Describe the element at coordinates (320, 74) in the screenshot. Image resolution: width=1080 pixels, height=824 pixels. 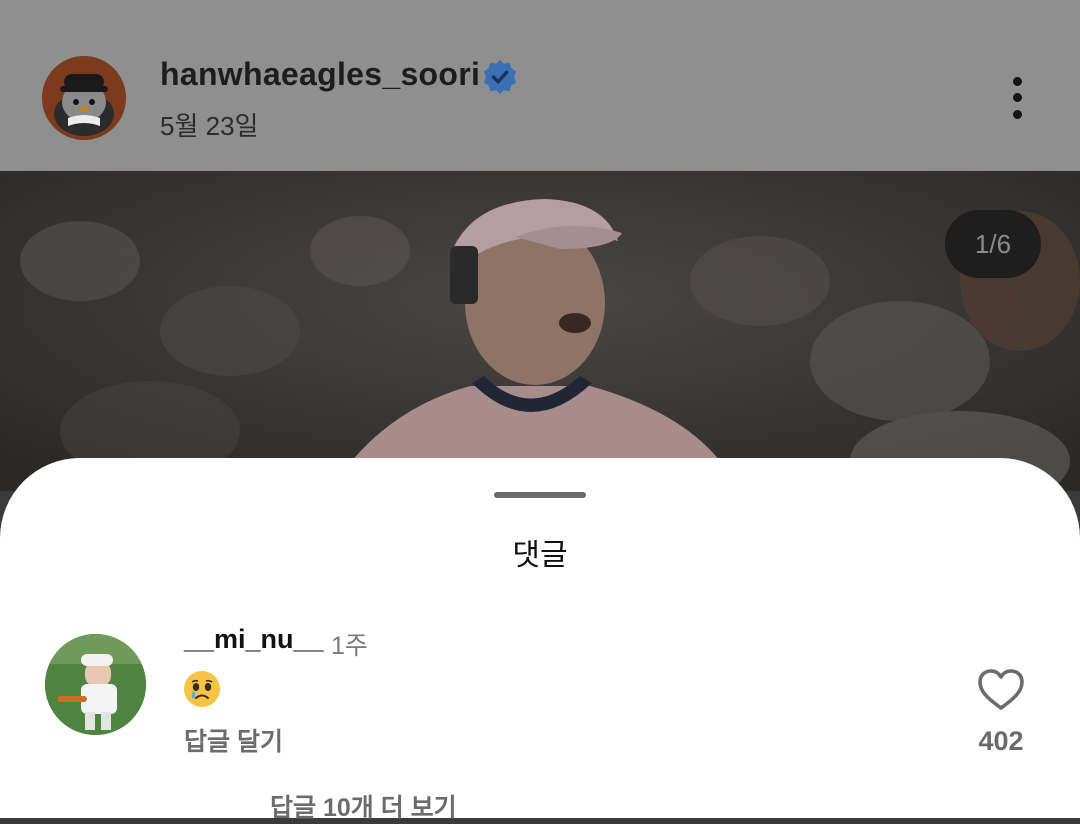
I see `post-username: hanwhaeagles_soori` at that location.